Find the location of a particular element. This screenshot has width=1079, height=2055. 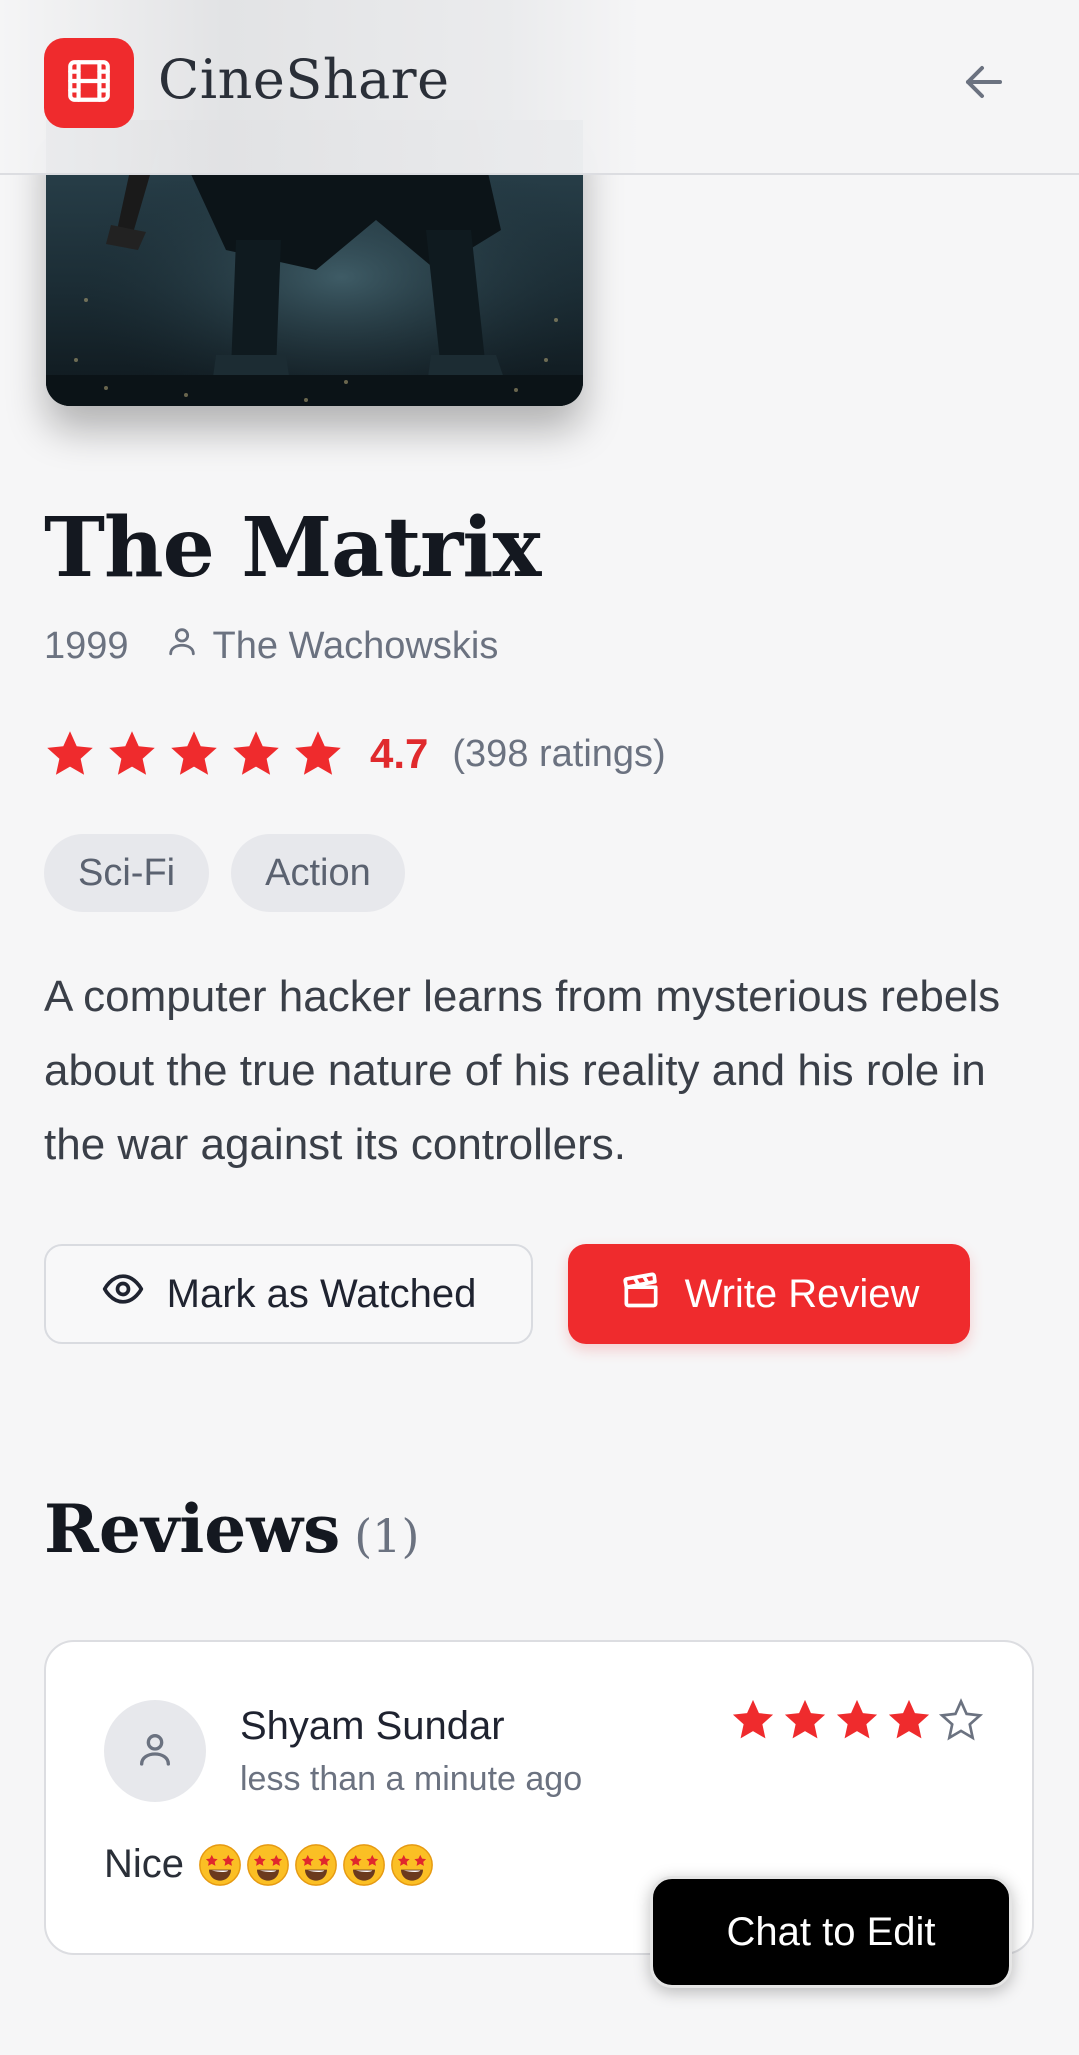

review-text: Nice is located at coordinates (144, 1864).